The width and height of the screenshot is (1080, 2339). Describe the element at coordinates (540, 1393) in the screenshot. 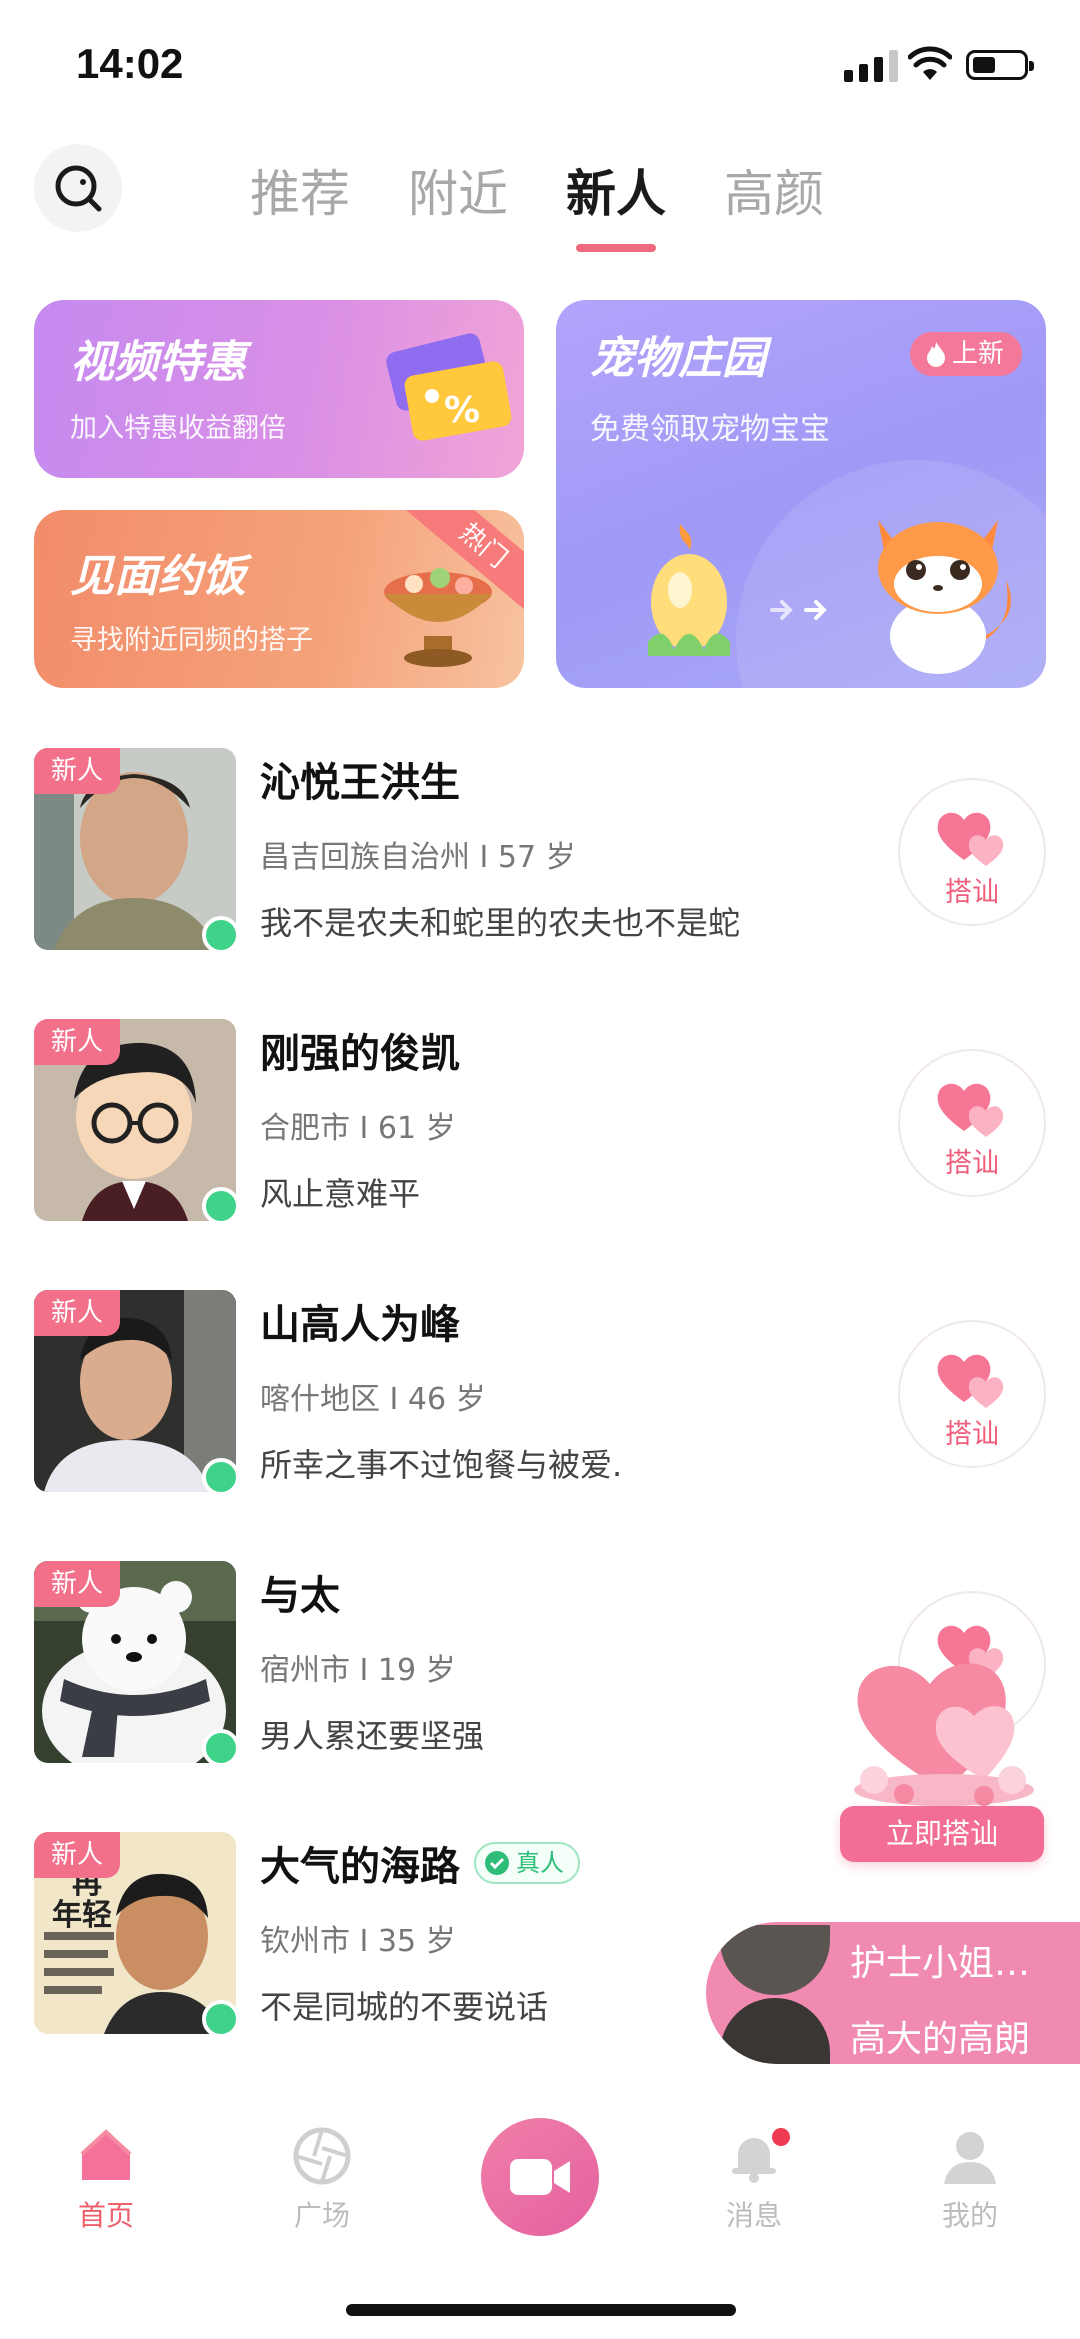

I see `list-item: 新人 山高人为峰 喀什地区 I 46 岁 所幸之事不过饱餐与被爱. 搭讪` at that location.